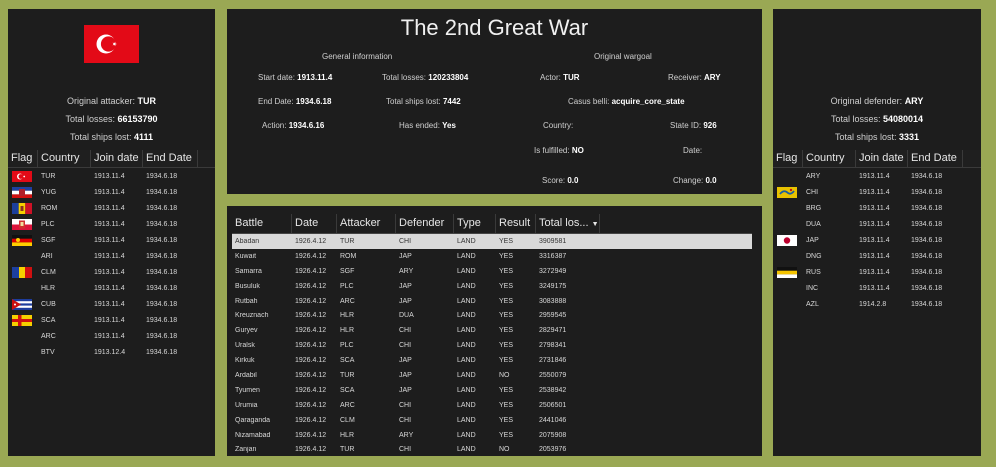  What do you see at coordinates (877, 304) in the screenshot?
I see `table-row: AZL 1914.2.8 1934.6.18` at bounding box center [877, 304].